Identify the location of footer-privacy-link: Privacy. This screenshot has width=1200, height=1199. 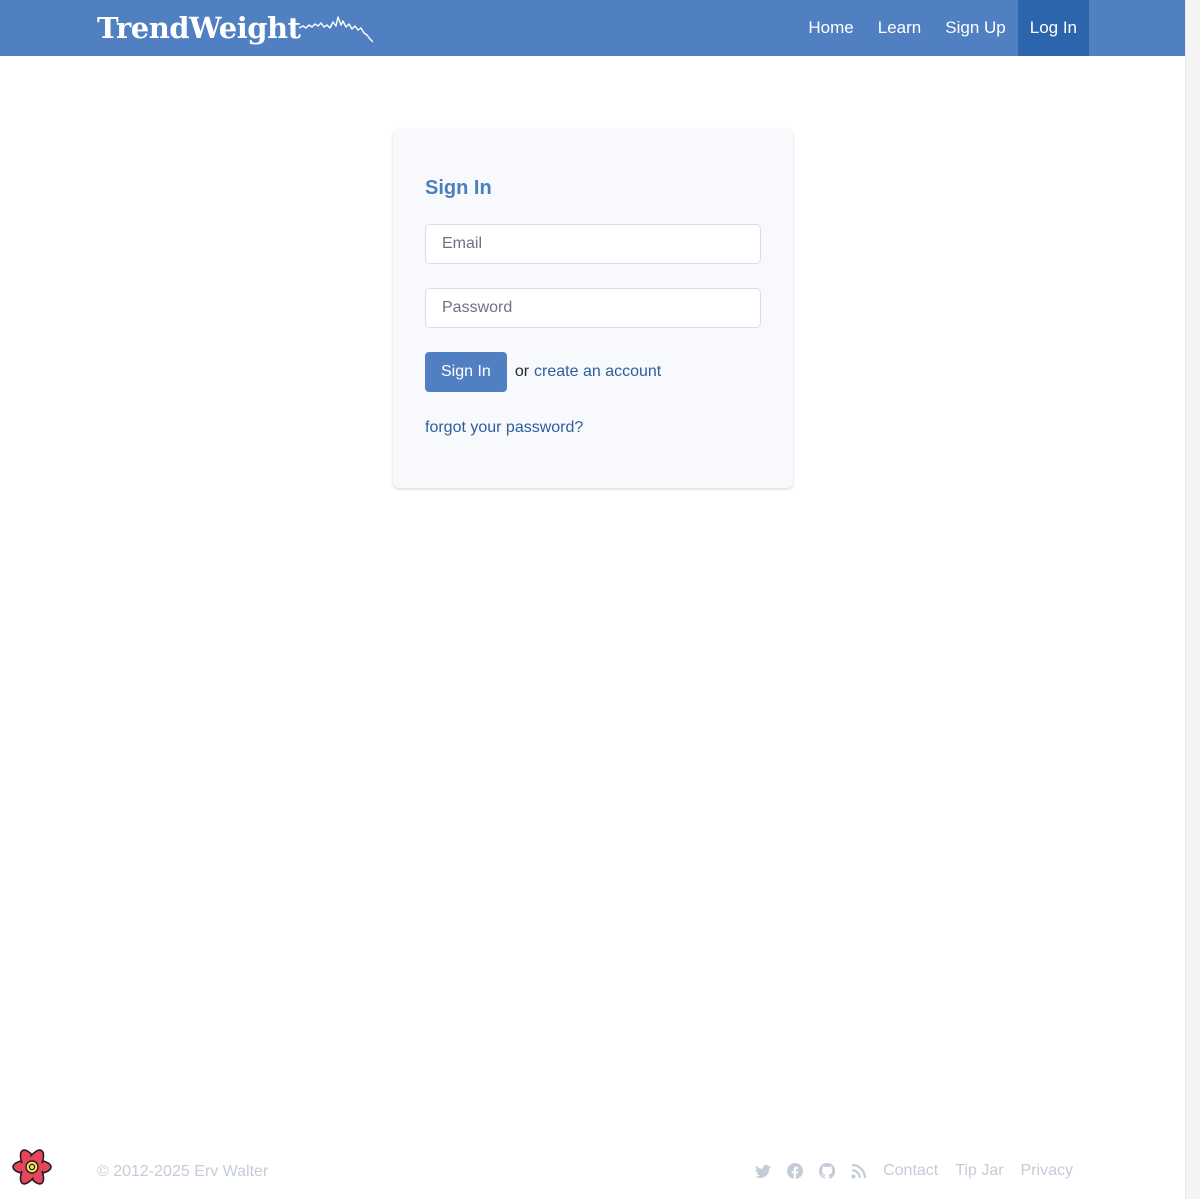
(1047, 1171).